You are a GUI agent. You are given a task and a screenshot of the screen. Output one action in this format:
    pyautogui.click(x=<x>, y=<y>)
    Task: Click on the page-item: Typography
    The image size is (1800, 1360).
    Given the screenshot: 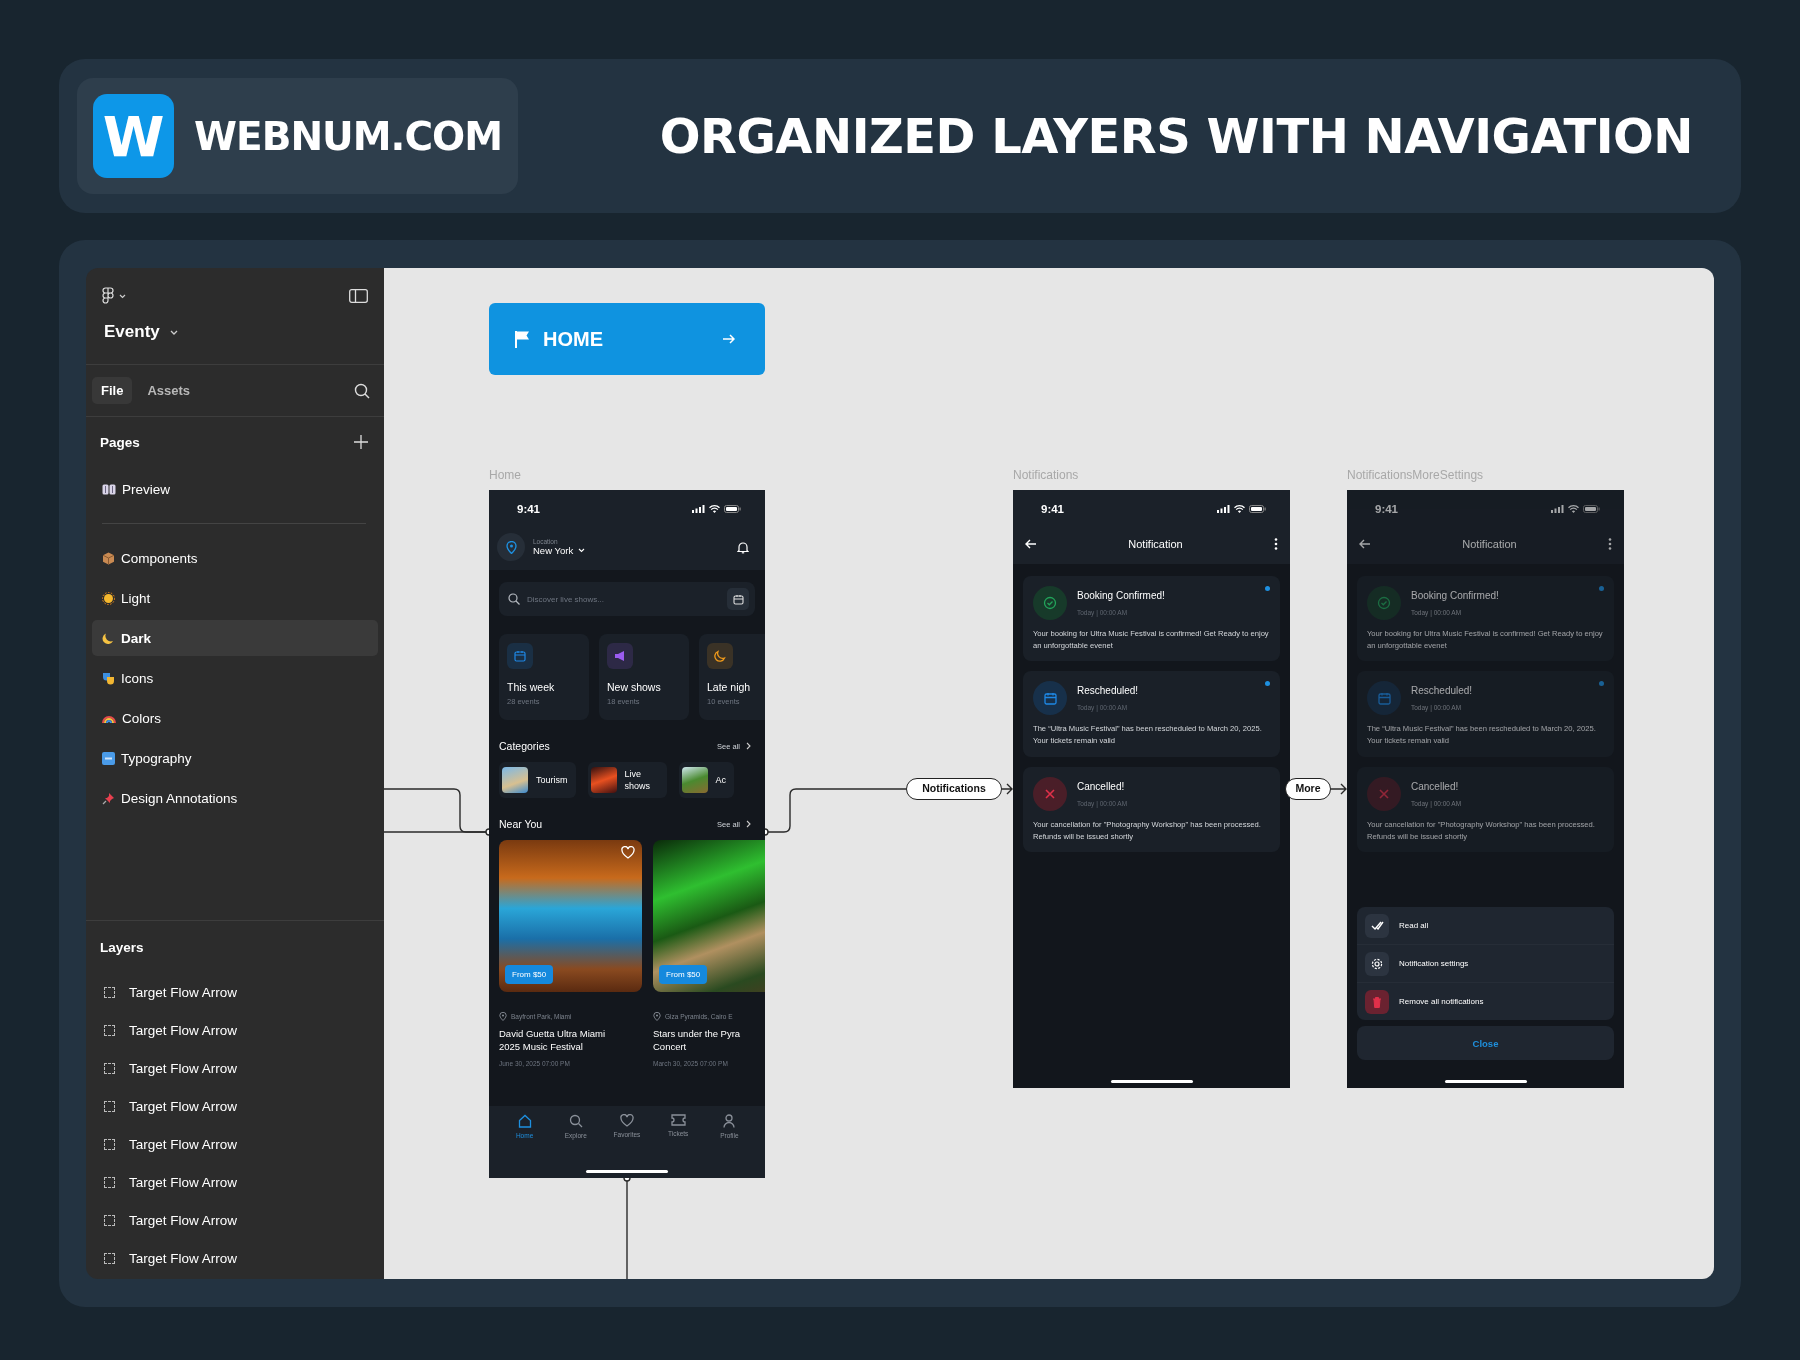 What is the action you would take?
    pyautogui.click(x=235, y=758)
    